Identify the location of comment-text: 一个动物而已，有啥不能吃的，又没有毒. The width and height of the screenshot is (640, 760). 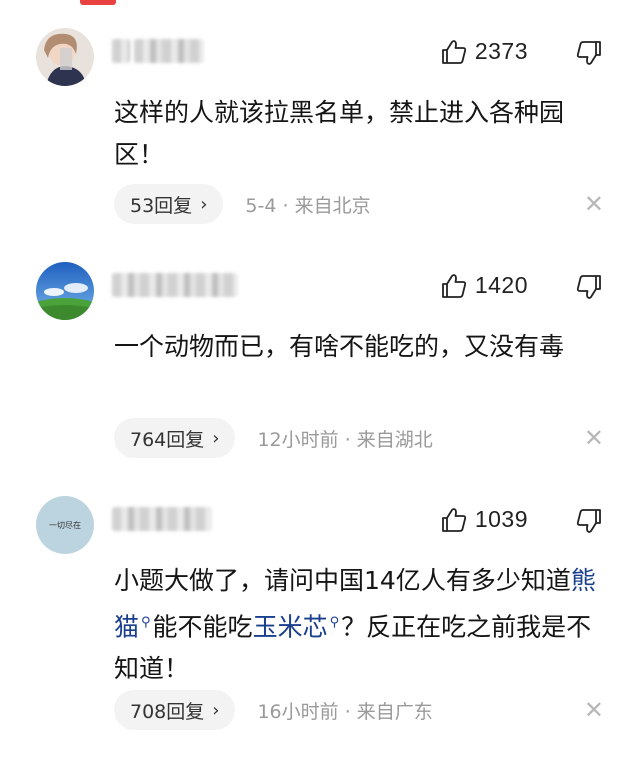
(339, 346).